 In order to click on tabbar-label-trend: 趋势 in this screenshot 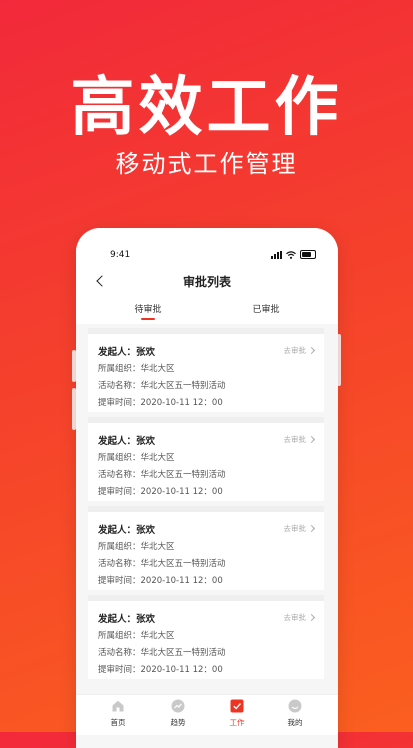, I will do `click(178, 722)`.